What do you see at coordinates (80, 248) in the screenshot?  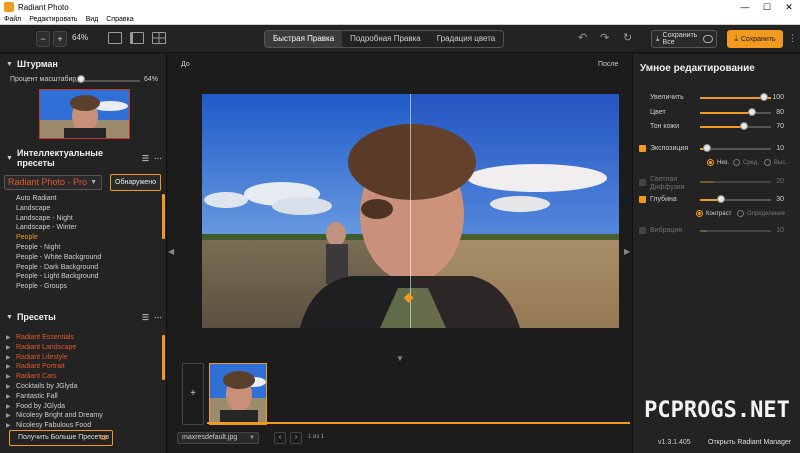 I see `list-item: People - Night` at bounding box center [80, 248].